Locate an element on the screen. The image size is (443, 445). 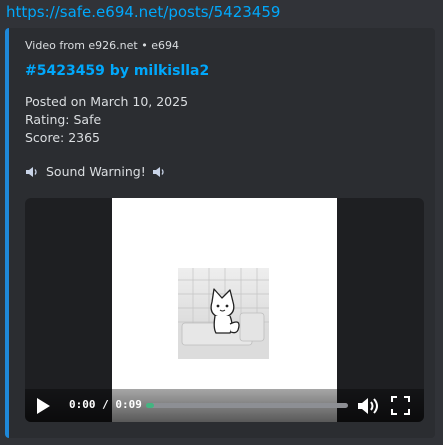
message-link: https://safe.e694.net/posts/5423459 is located at coordinates (143, 12).